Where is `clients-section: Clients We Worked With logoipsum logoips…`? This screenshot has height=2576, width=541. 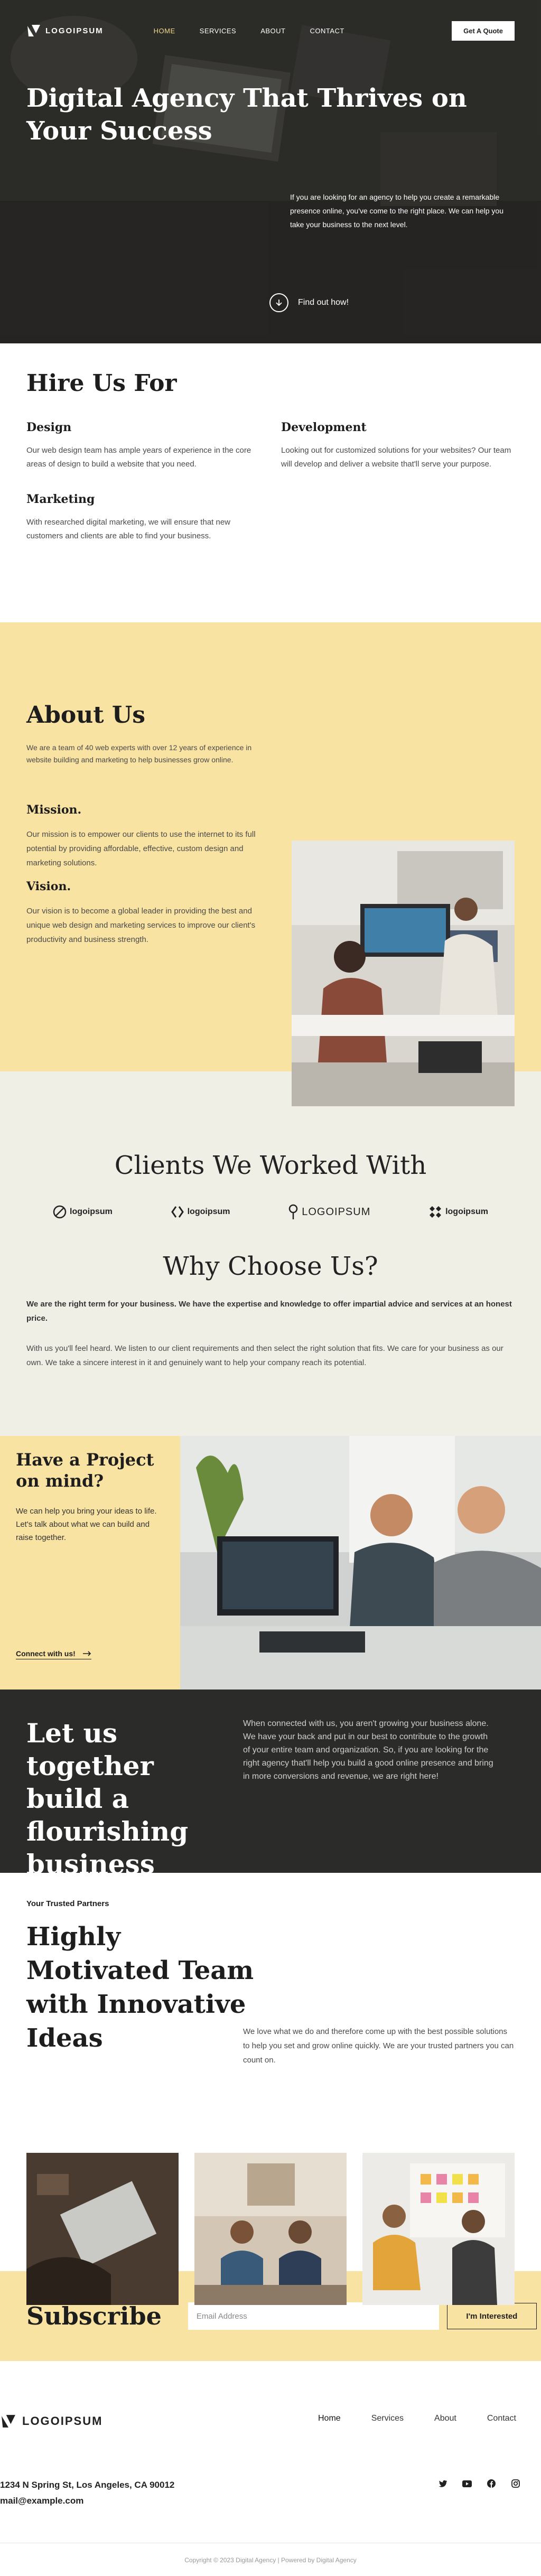
clients-section: Clients We Worked With logoipsum logoips… is located at coordinates (270, 1253).